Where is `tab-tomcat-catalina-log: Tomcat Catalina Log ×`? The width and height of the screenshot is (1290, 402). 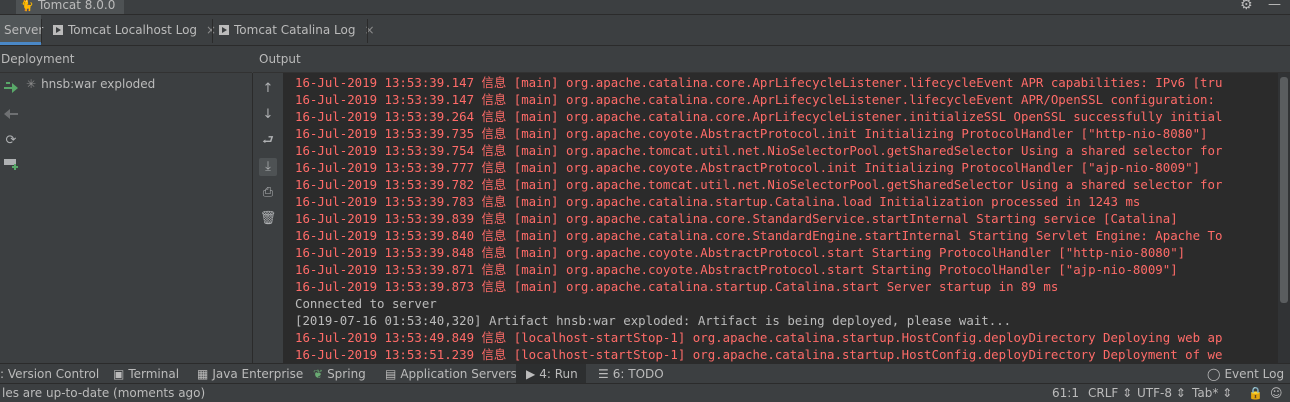 tab-tomcat-catalina-log: Tomcat Catalina Log × is located at coordinates (297, 30).